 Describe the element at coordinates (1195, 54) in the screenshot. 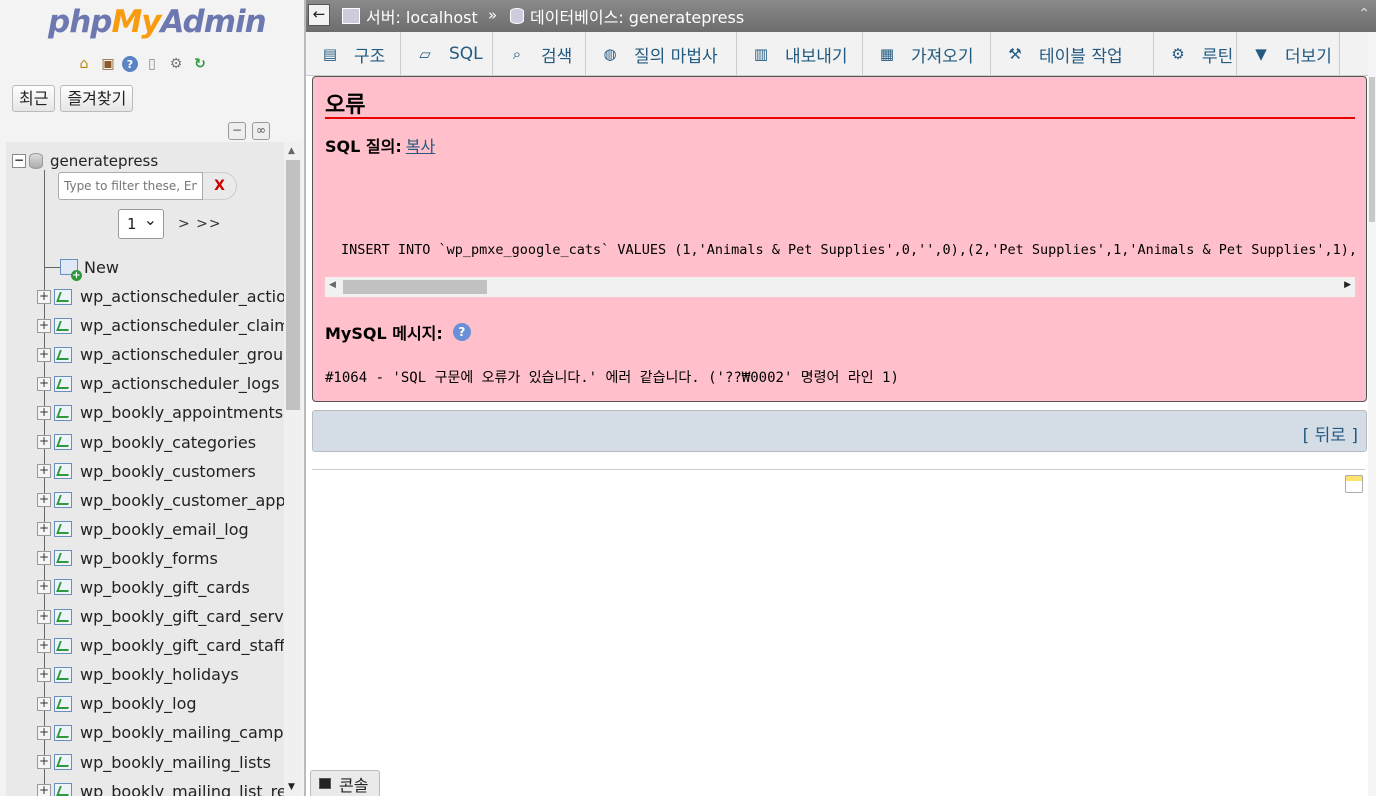

I see `tab-routines: ⚙ 루틴` at that location.